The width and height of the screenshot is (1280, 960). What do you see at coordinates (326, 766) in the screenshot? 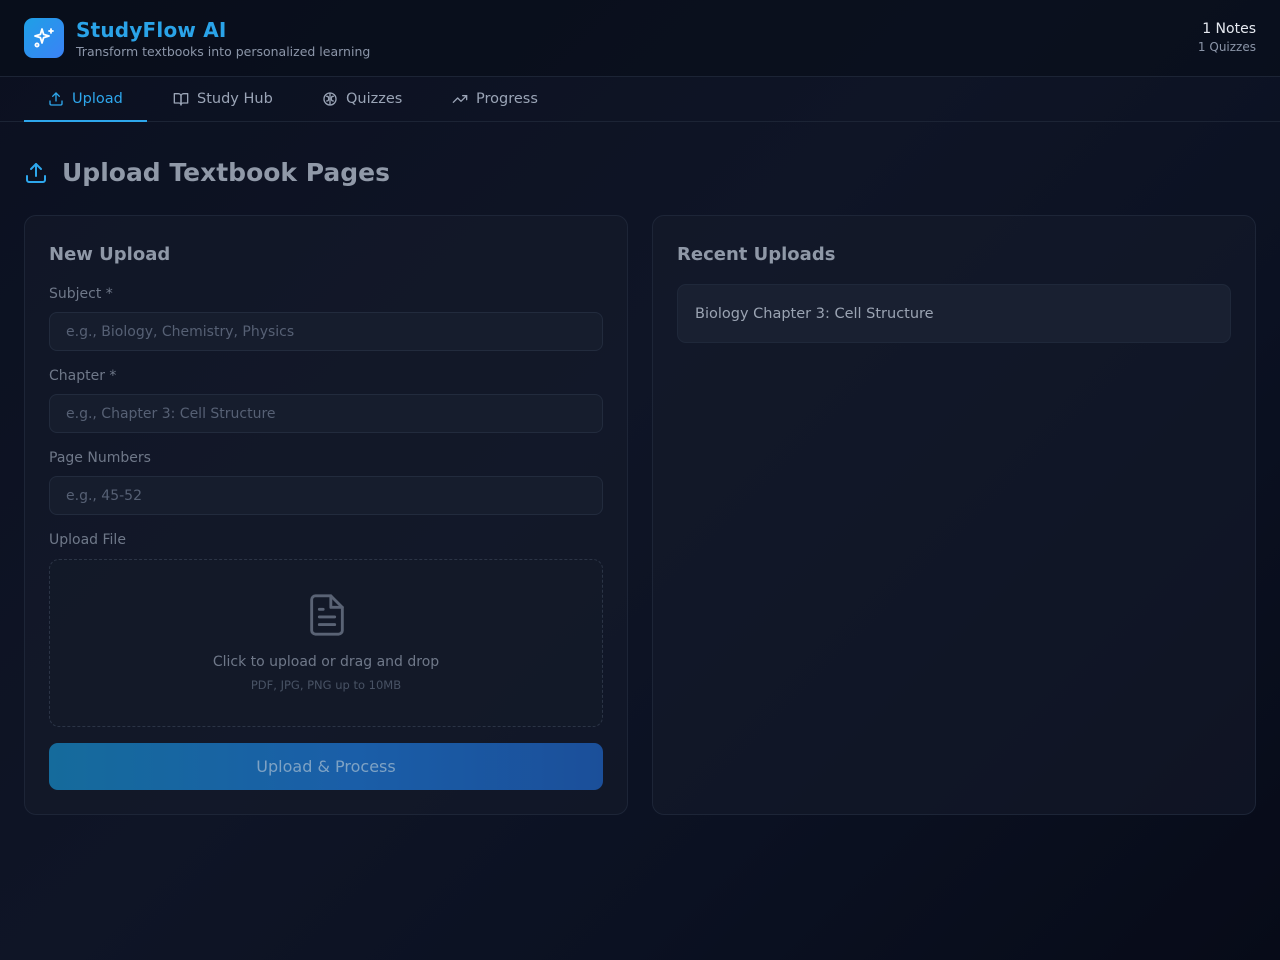
I see `upload-process-button: Upload & Process` at bounding box center [326, 766].